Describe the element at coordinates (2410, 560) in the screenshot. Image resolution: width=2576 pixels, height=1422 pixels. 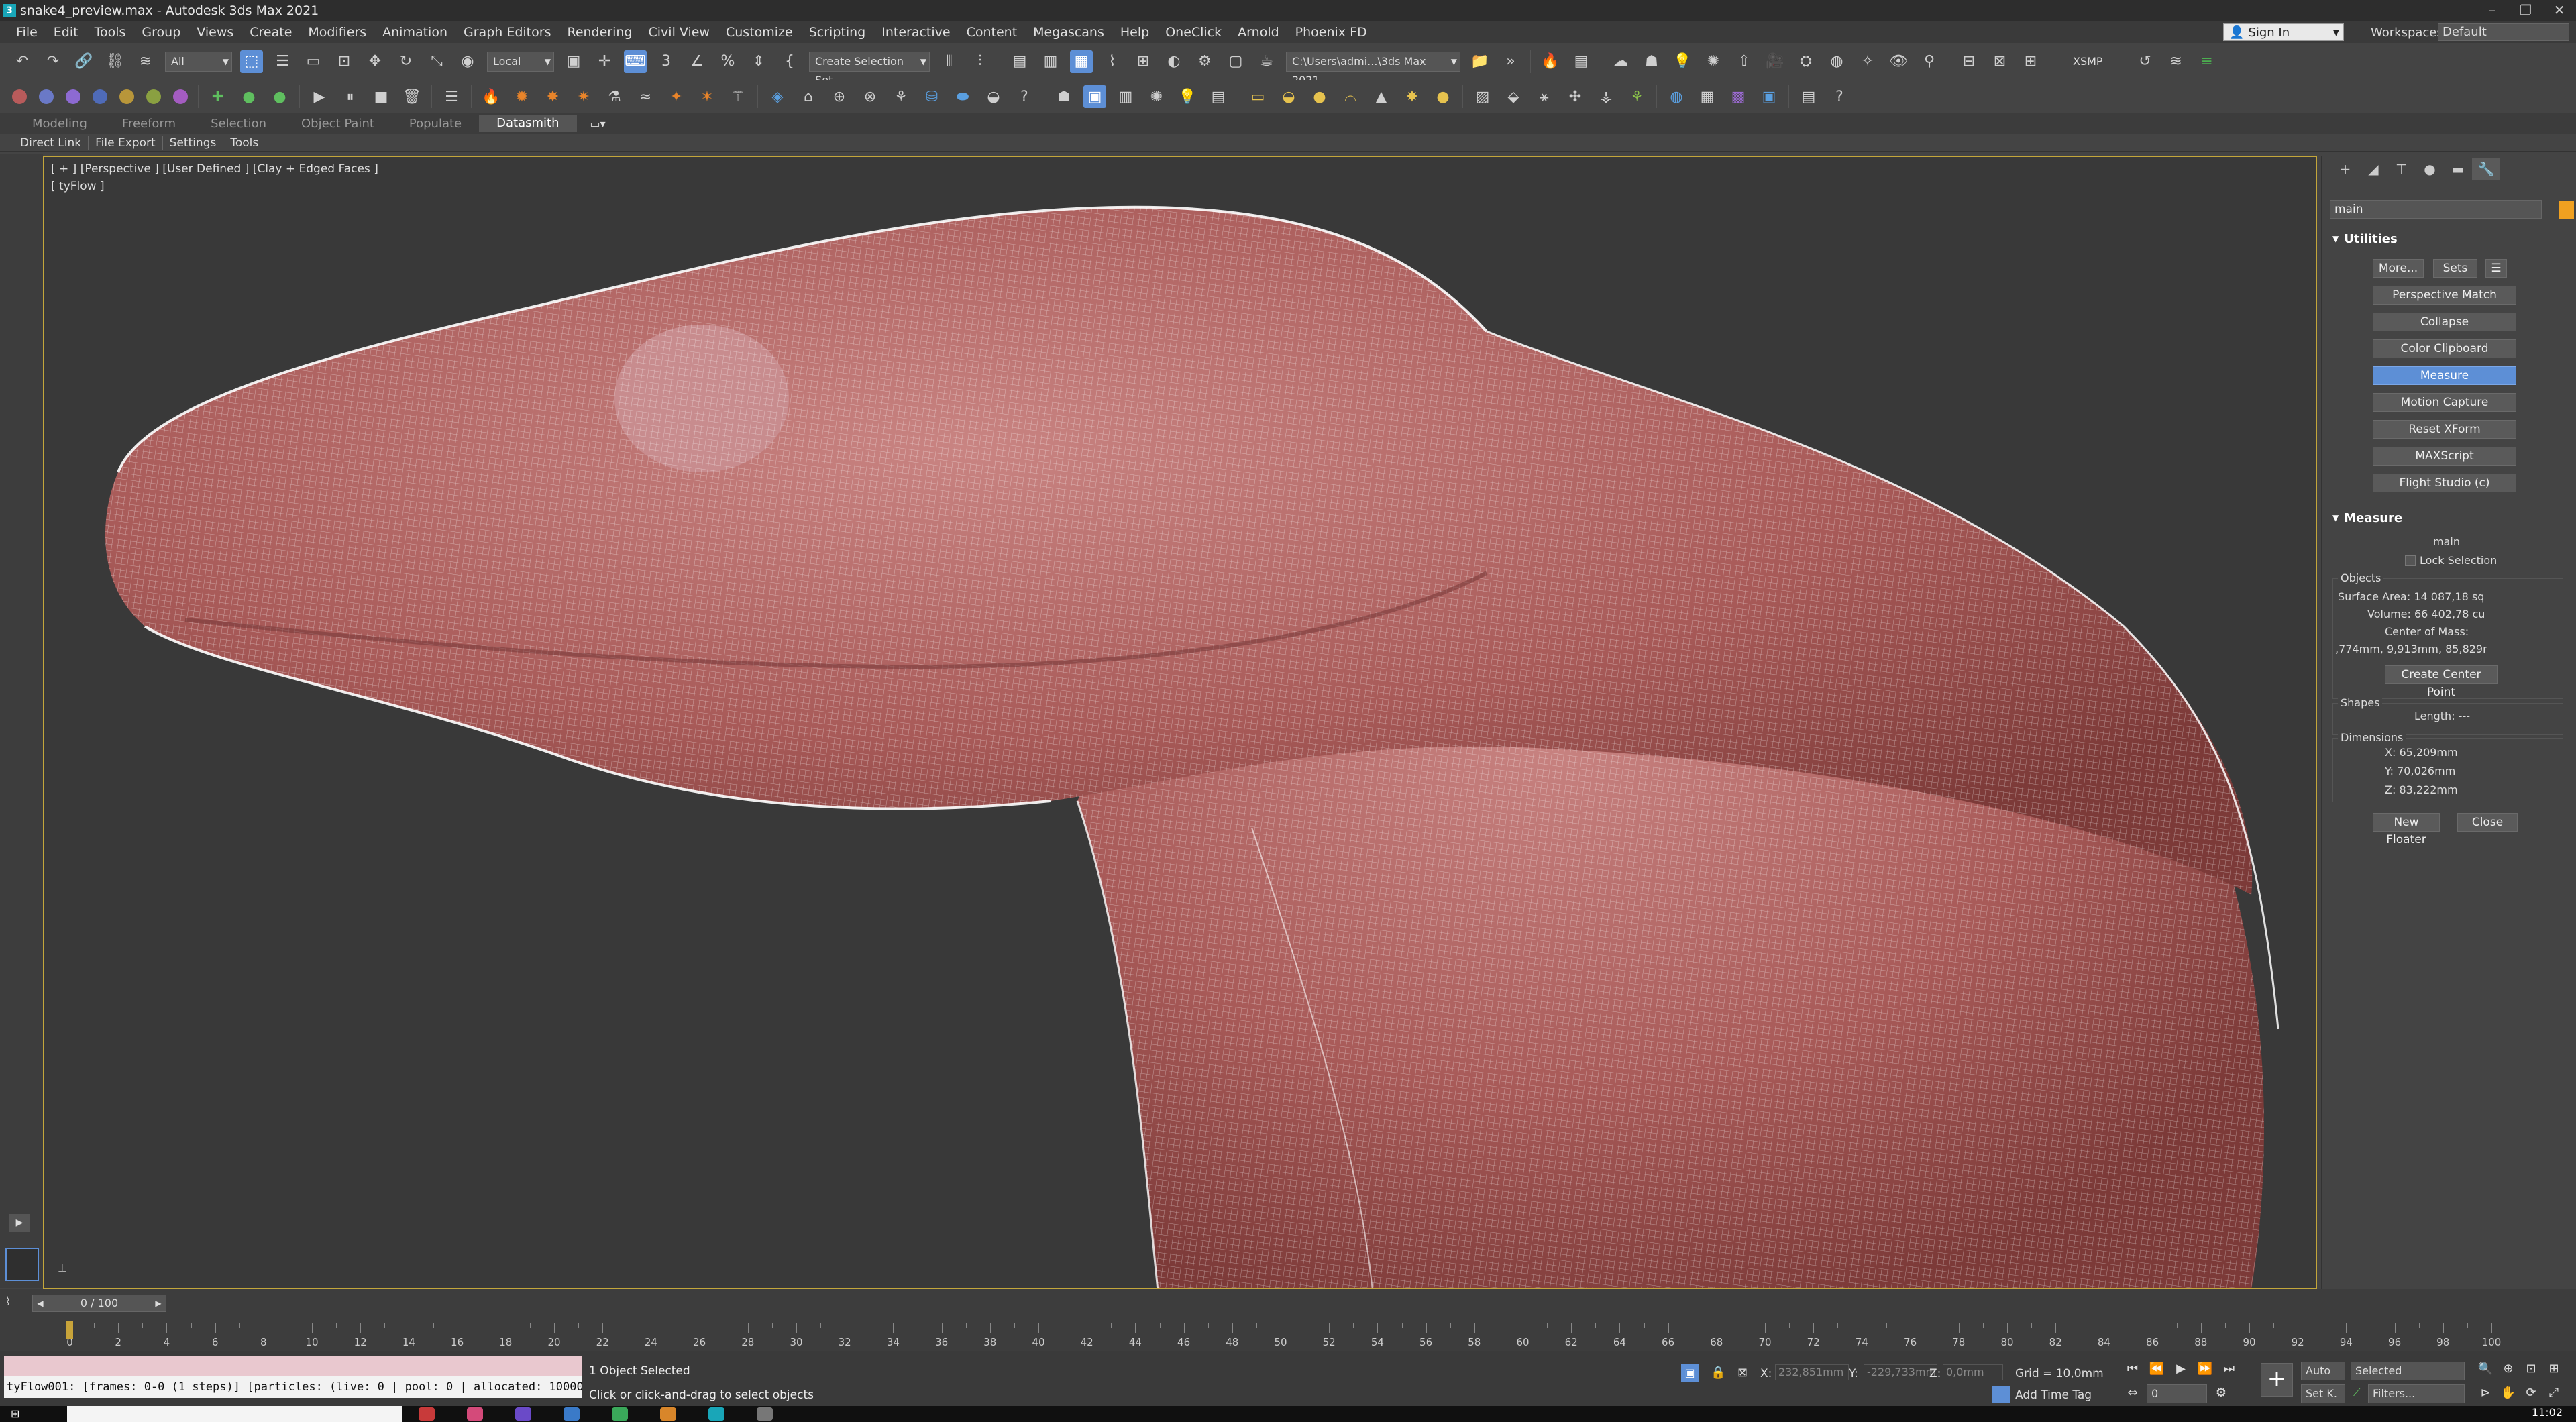
I see `lock-selection-checkbox` at that location.